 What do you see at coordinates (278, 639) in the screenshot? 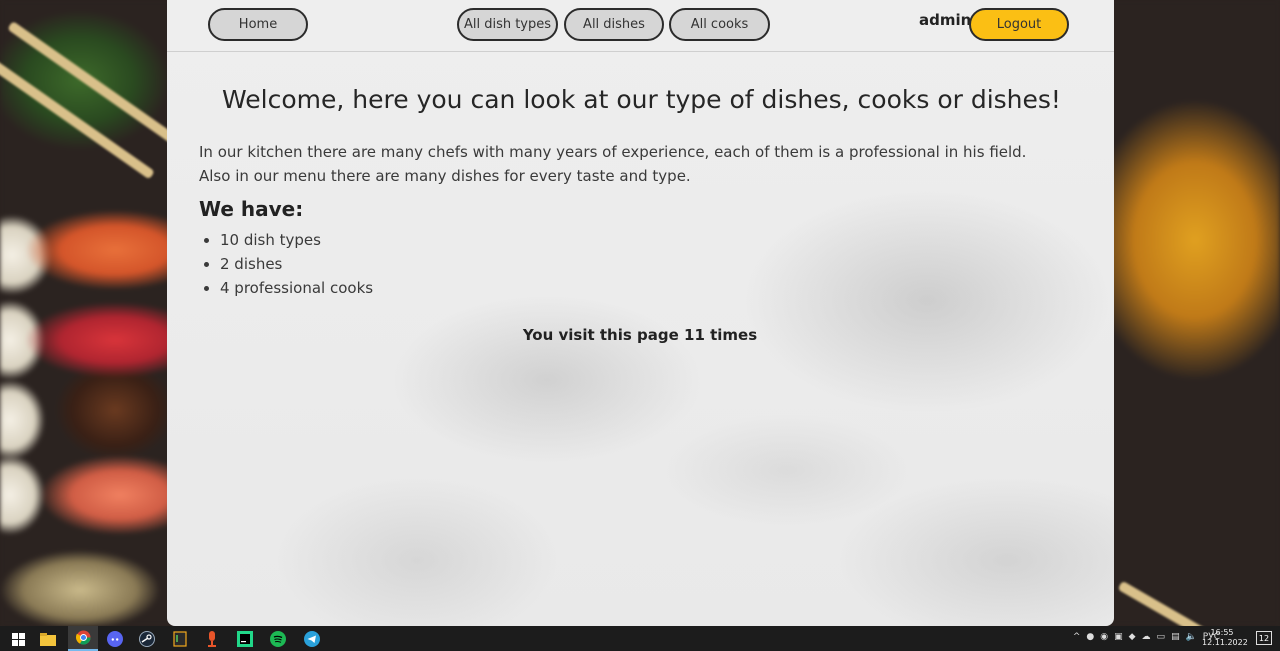
I see `spotify-icon` at bounding box center [278, 639].